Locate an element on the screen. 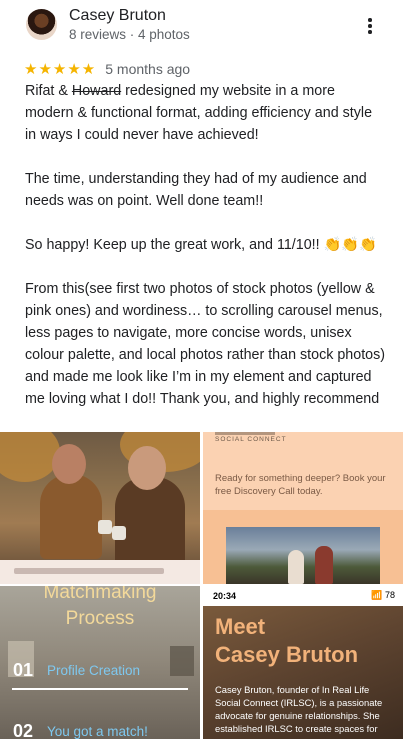  more-options-button is located at coordinates (370, 27).